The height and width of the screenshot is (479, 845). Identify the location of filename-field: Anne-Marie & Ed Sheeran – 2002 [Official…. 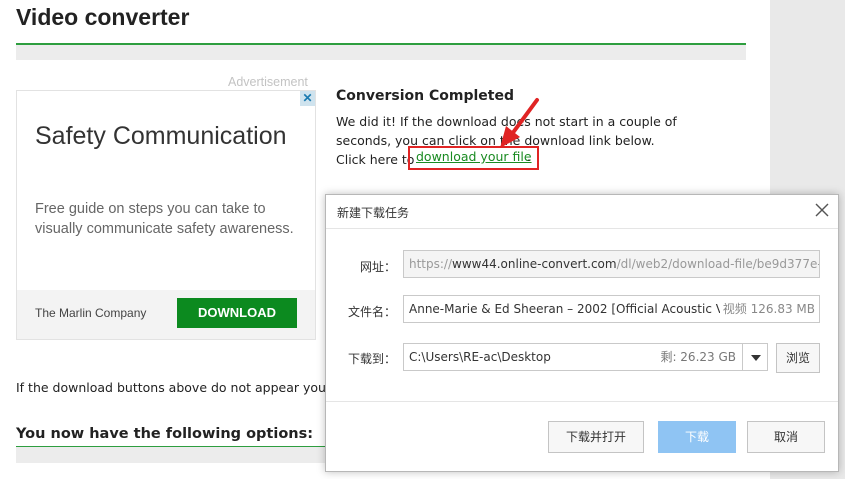
(611, 309).